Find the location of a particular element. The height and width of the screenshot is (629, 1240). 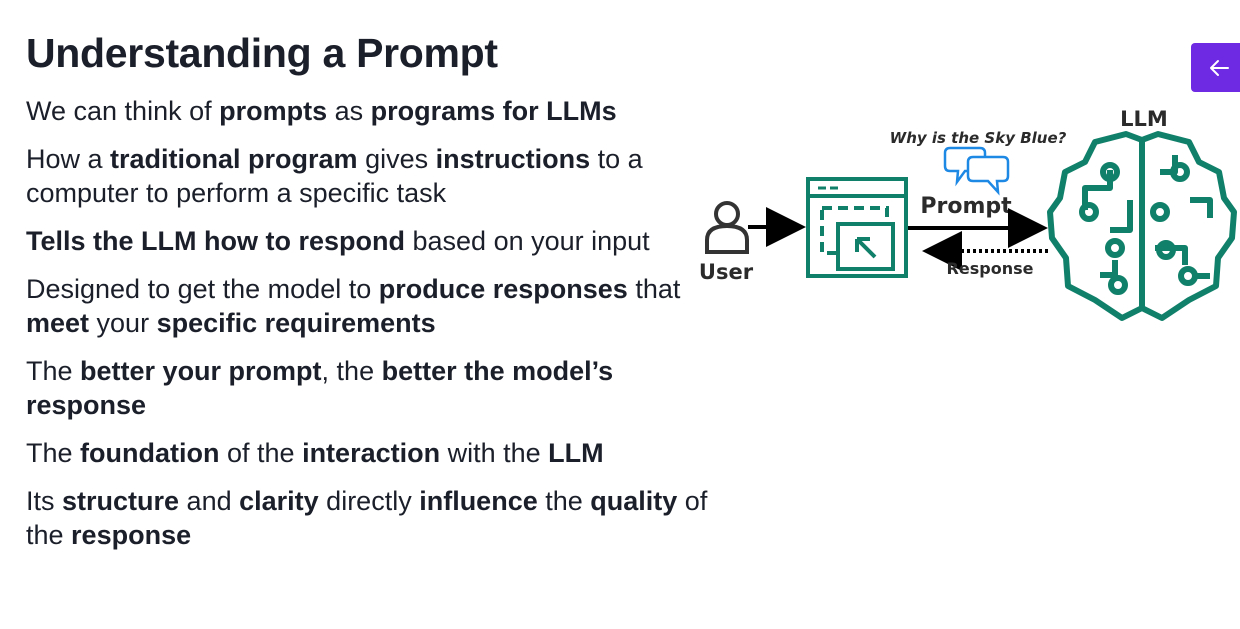

llm-label: LLM is located at coordinates (1144, 119).